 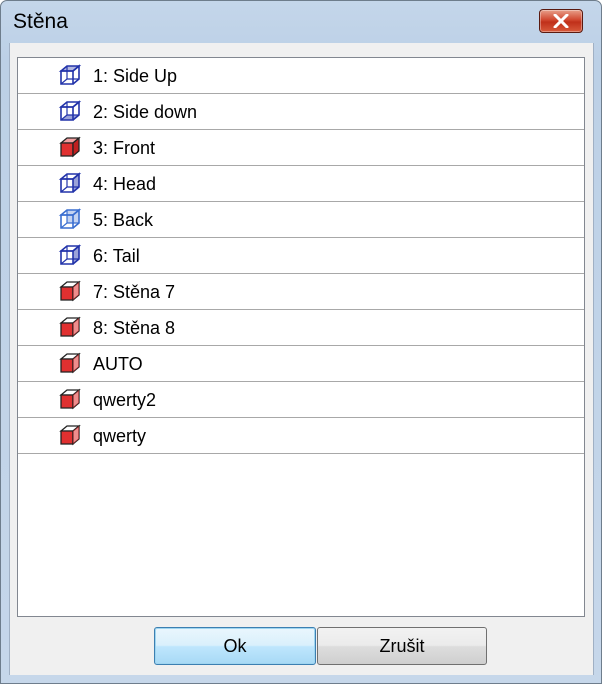 What do you see at coordinates (70, 75) in the screenshot?
I see `box-wire-top-icon` at bounding box center [70, 75].